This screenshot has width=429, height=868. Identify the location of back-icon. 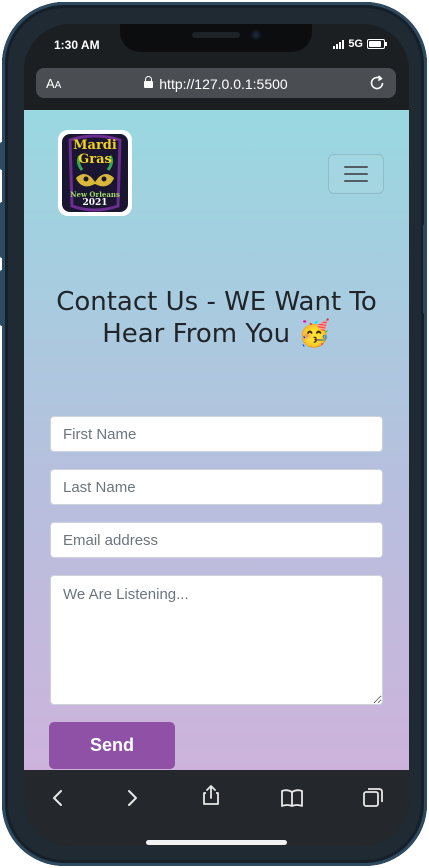
(58, 798).